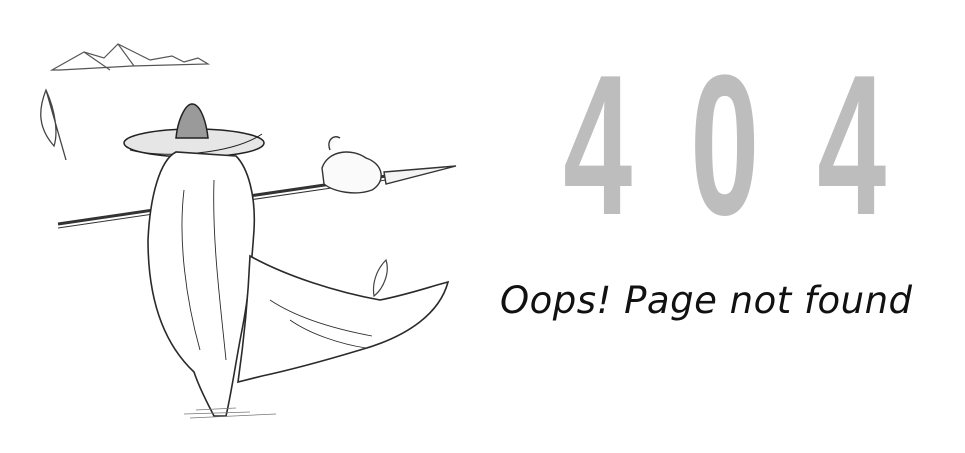 The height and width of the screenshot is (453, 965). I want to click on bundle-sketch, so click(351, 165).